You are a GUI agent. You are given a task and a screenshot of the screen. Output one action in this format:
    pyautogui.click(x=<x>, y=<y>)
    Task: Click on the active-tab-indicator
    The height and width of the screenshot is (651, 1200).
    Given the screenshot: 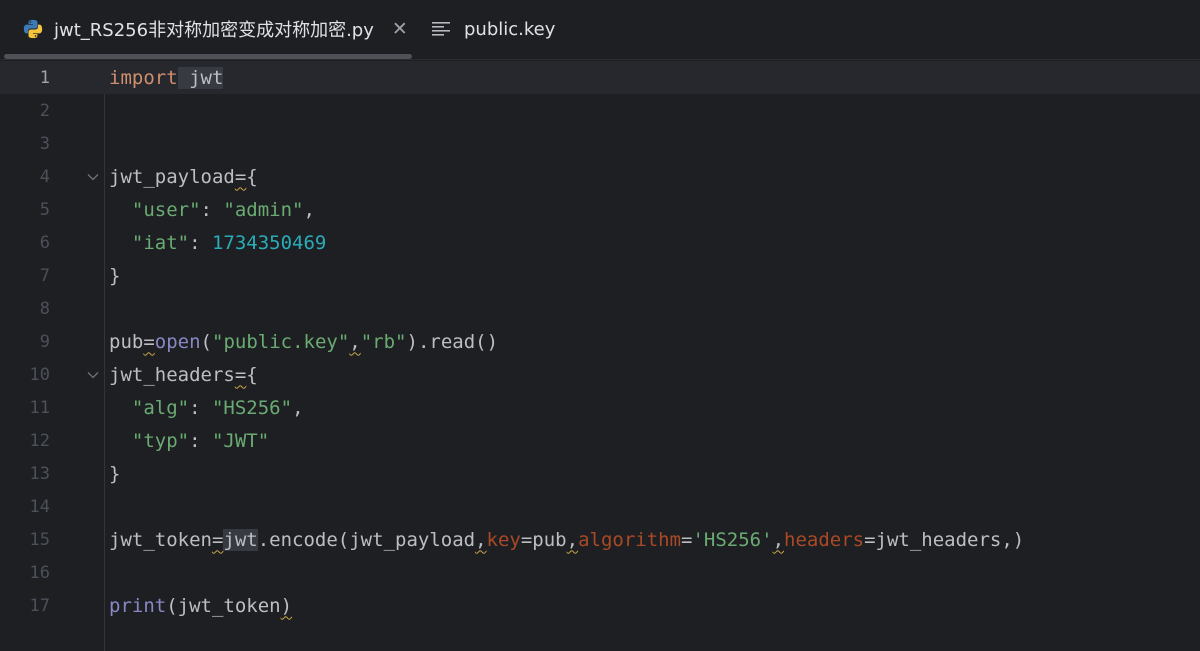 What is the action you would take?
    pyautogui.click(x=208, y=56)
    